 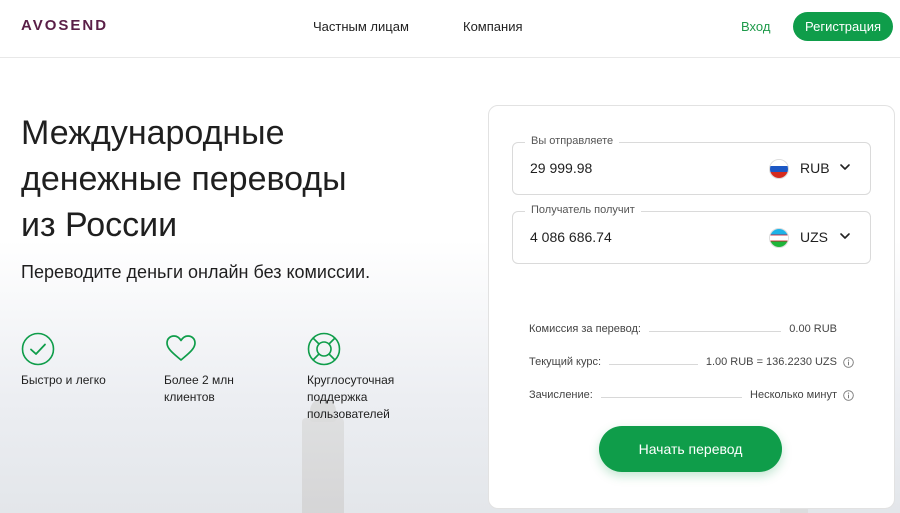 I want to click on feature-text: Более 2 млн клиентов, so click(x=199, y=388).